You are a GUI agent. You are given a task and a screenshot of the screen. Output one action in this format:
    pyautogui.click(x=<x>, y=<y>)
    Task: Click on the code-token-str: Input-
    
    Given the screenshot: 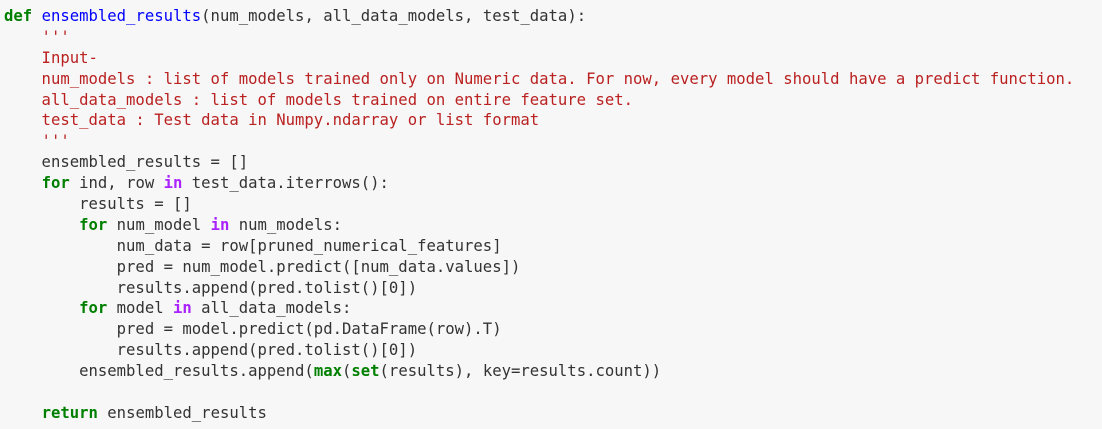 What is the action you would take?
    pyautogui.click(x=51, y=57)
    